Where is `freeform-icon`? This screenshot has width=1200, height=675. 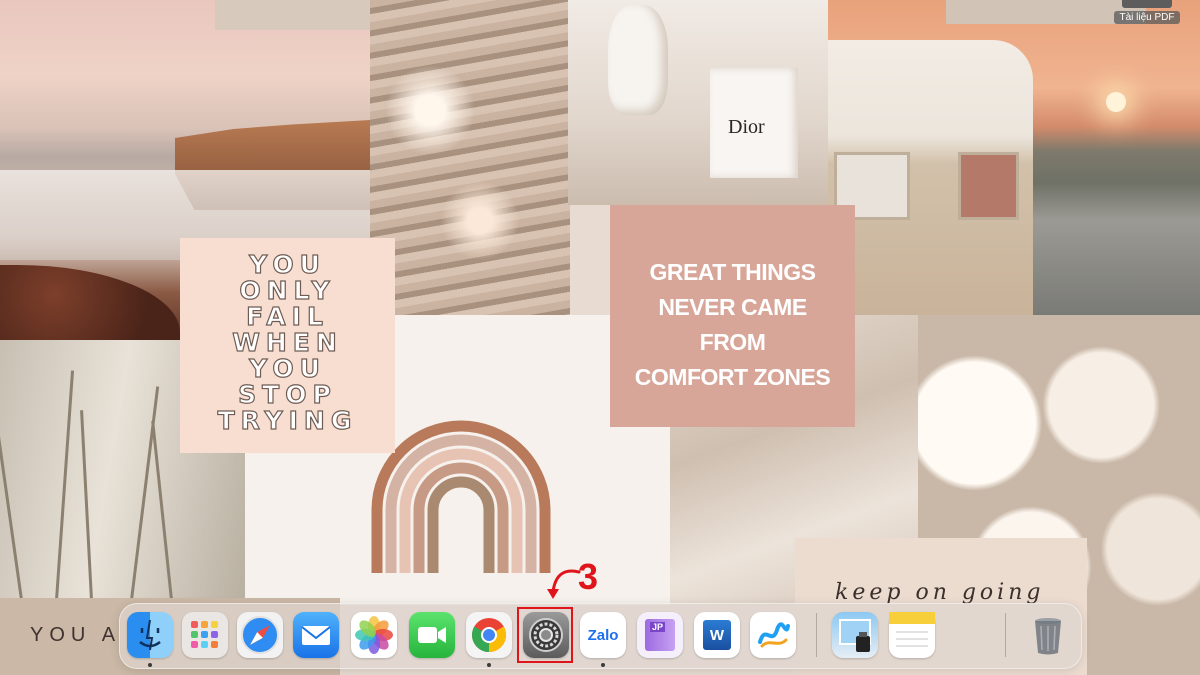
freeform-icon is located at coordinates (774, 635).